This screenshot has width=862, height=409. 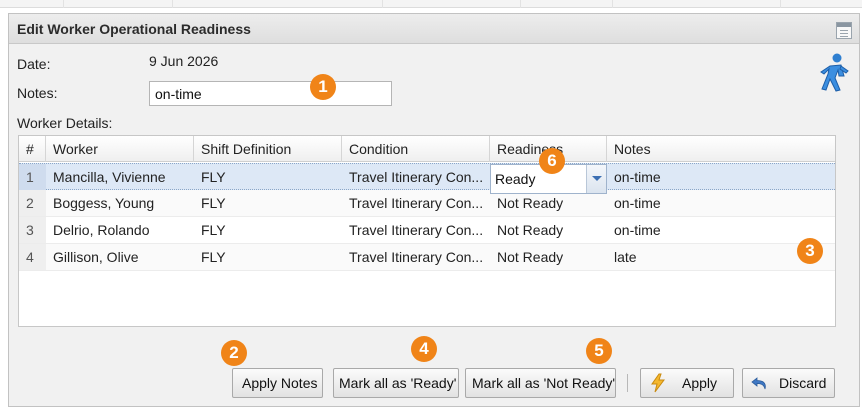 What do you see at coordinates (844, 30) in the screenshot?
I see `form-icon` at bounding box center [844, 30].